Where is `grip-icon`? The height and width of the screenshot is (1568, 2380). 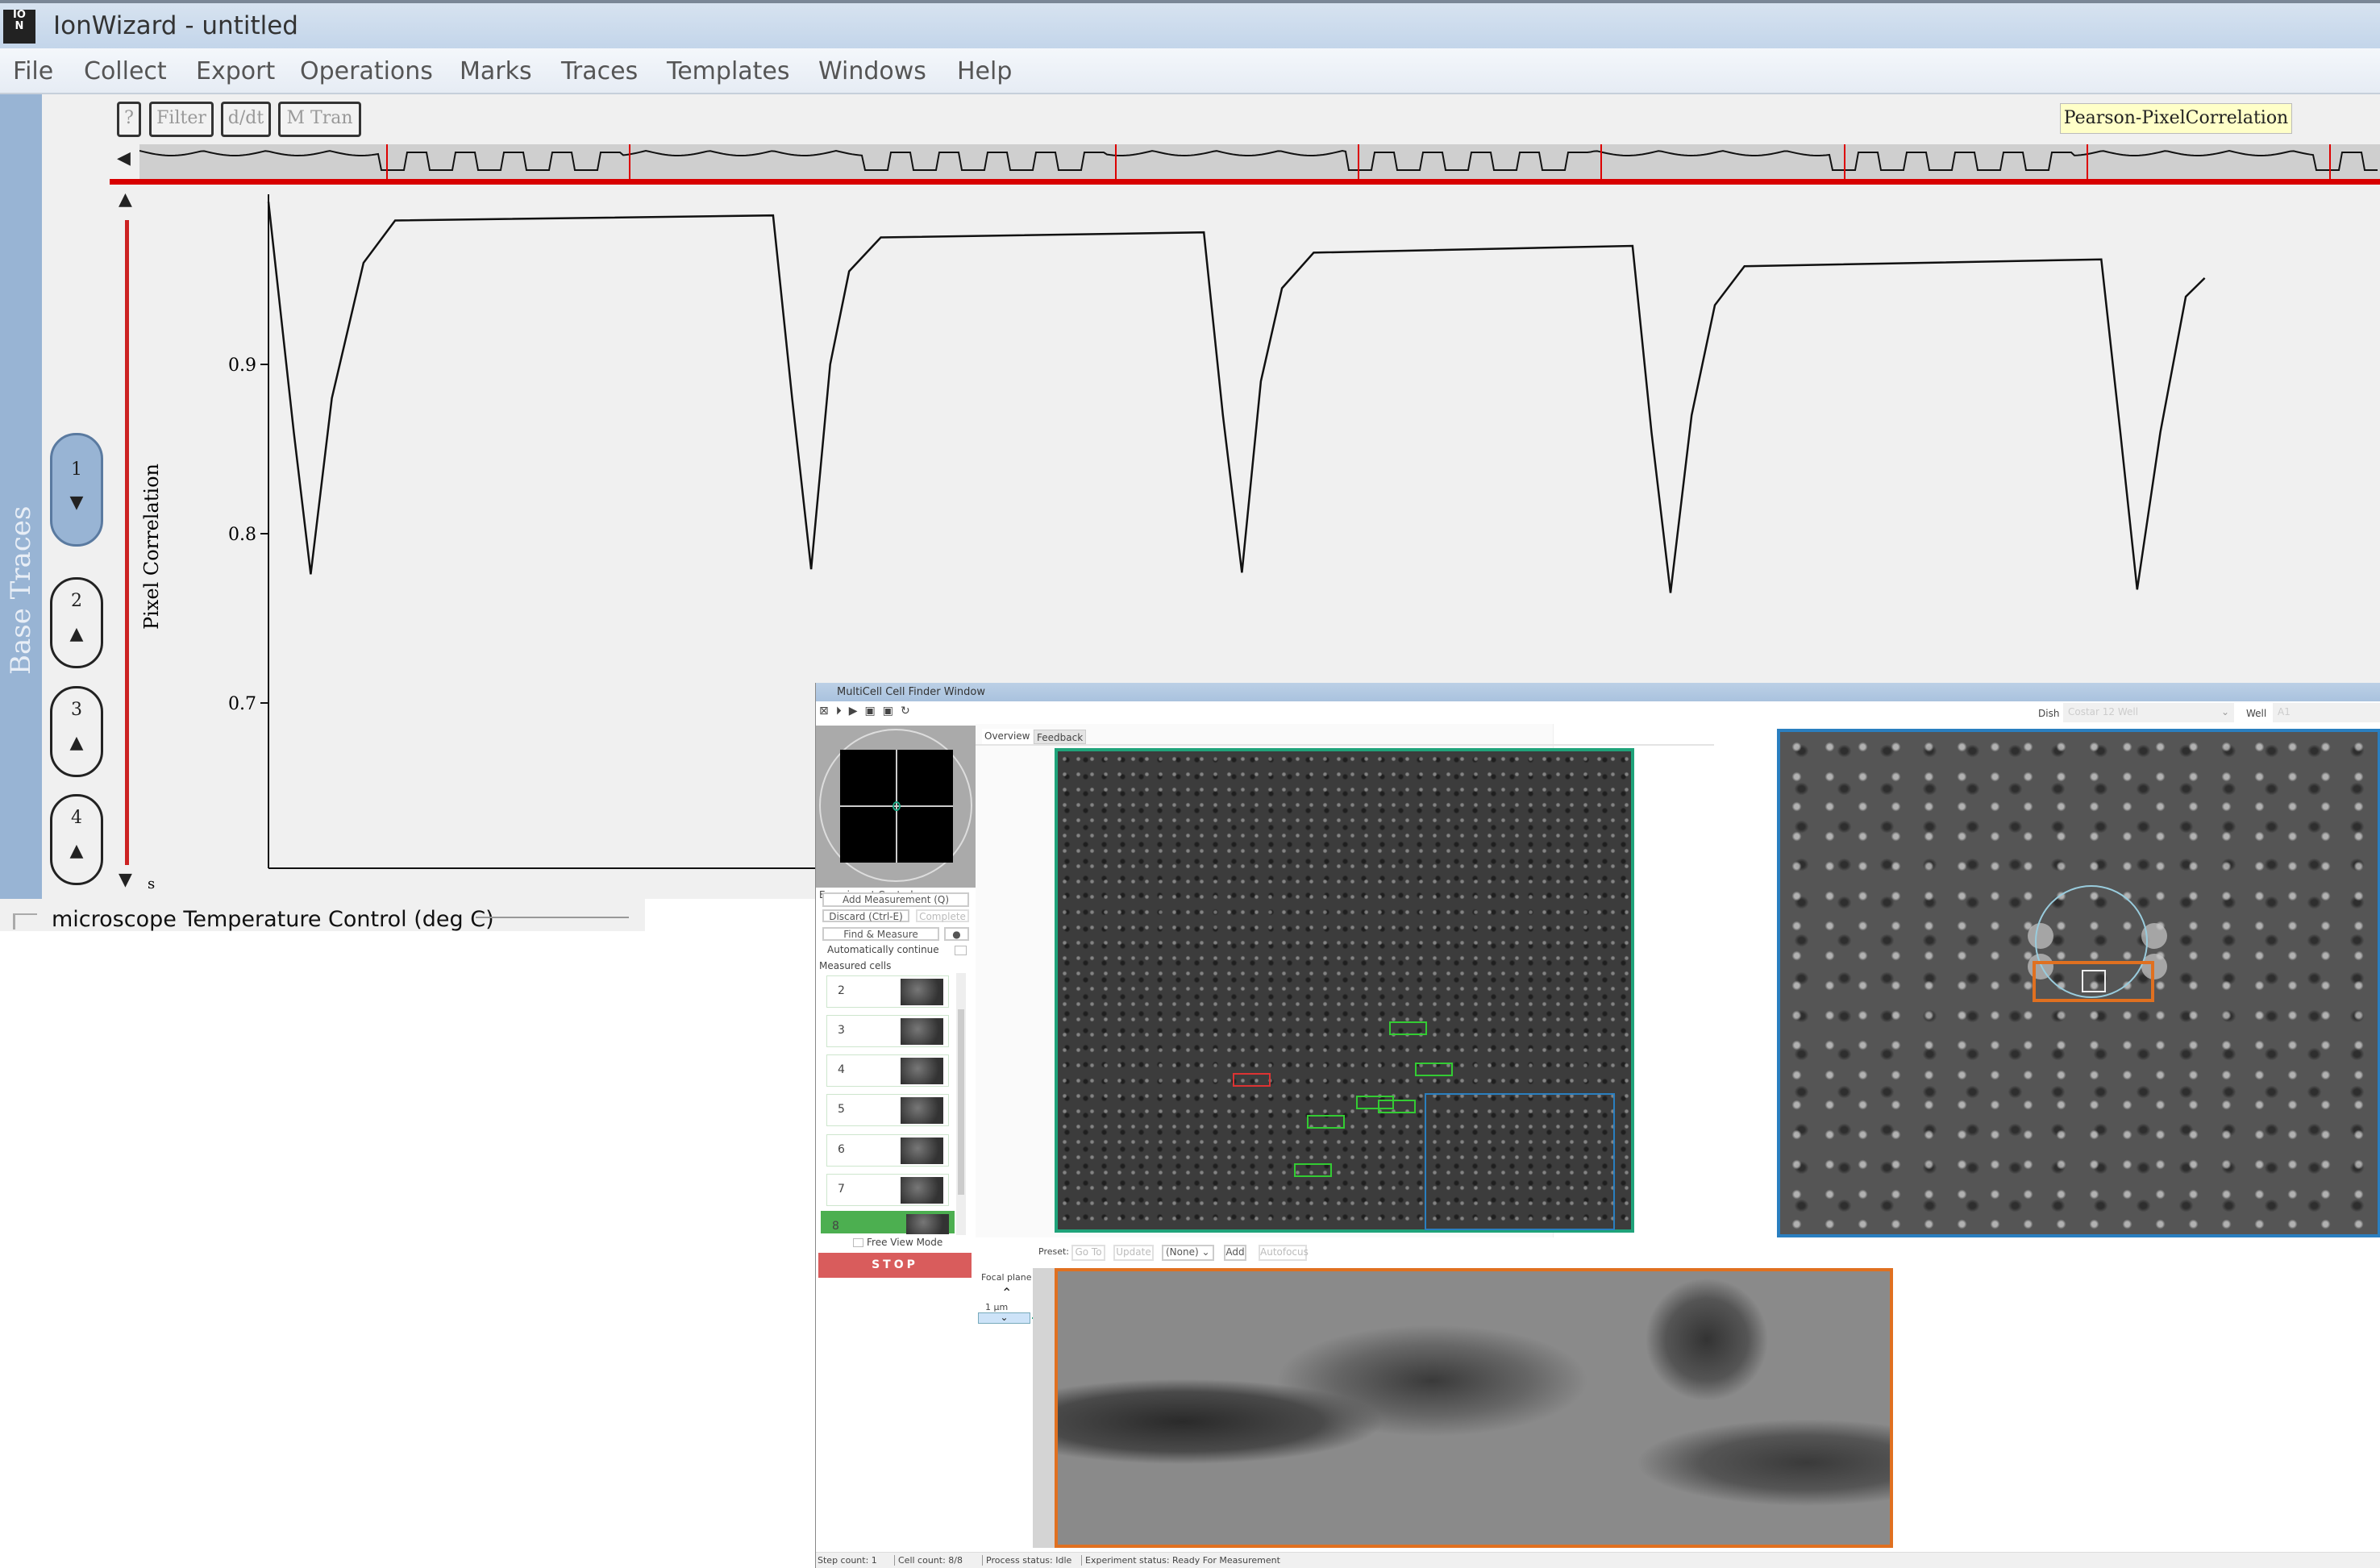 grip-icon is located at coordinates (25, 921).